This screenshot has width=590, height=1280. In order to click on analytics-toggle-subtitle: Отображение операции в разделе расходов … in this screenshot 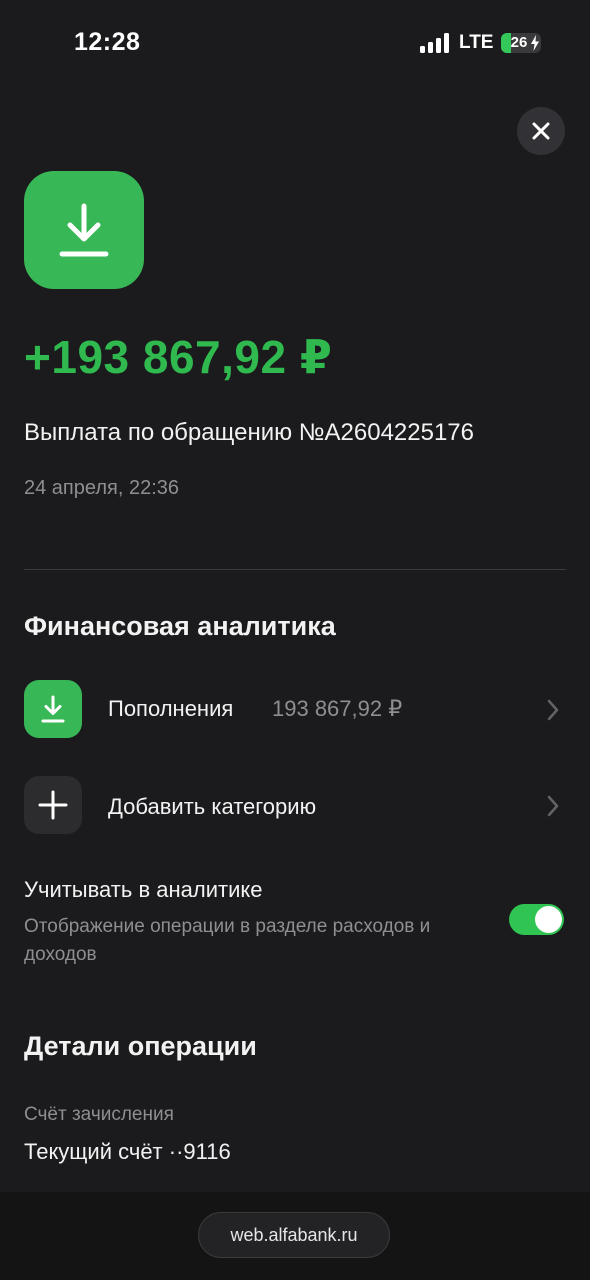, I will do `click(227, 940)`.